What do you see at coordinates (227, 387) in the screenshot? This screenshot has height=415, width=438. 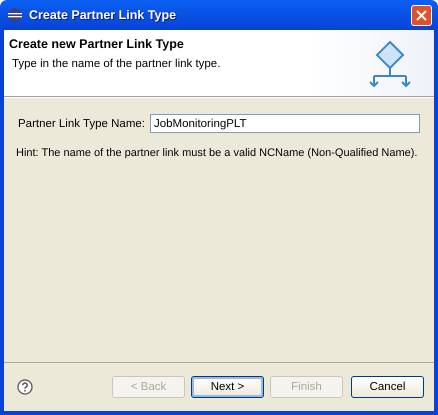 I see `dialog-button: Next >` at bounding box center [227, 387].